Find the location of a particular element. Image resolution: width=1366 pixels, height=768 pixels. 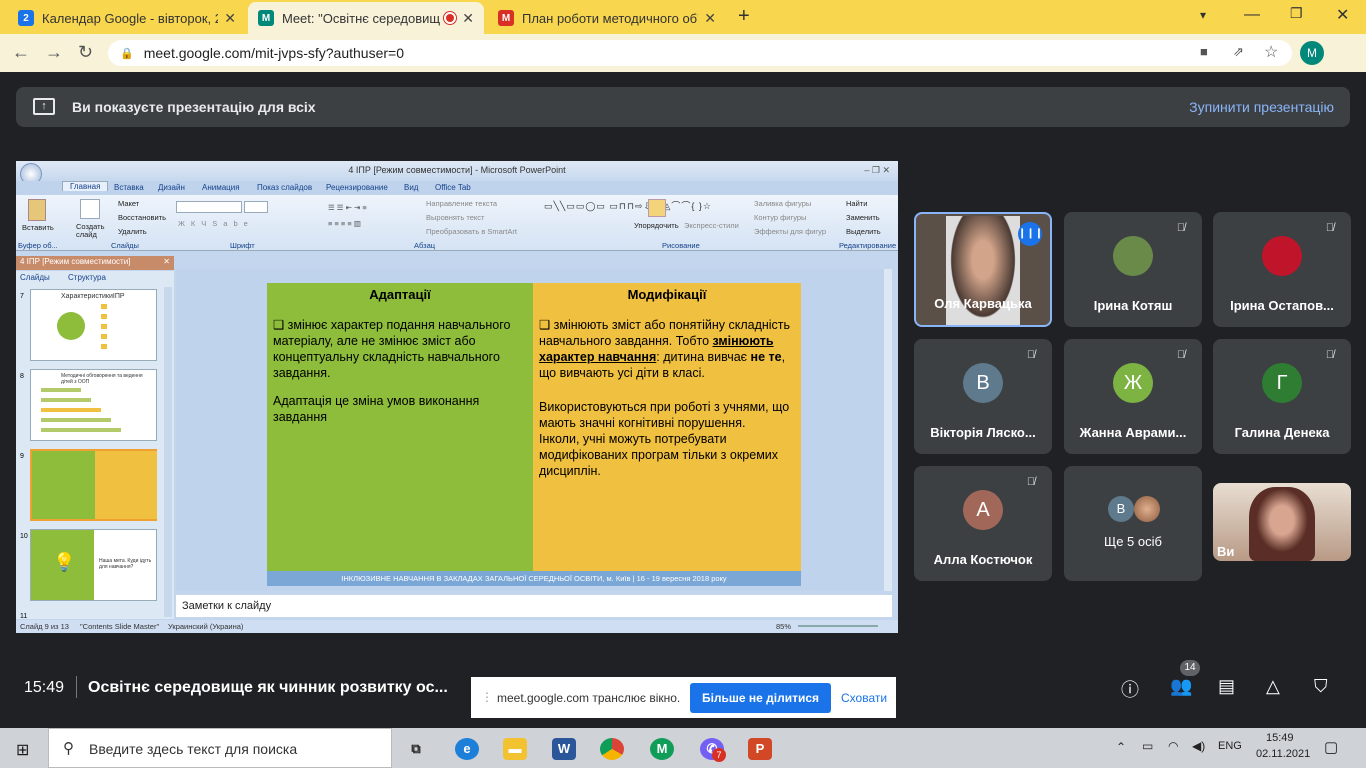

ribbon-tab-slideshow: Показ слайдов is located at coordinates (284, 187).